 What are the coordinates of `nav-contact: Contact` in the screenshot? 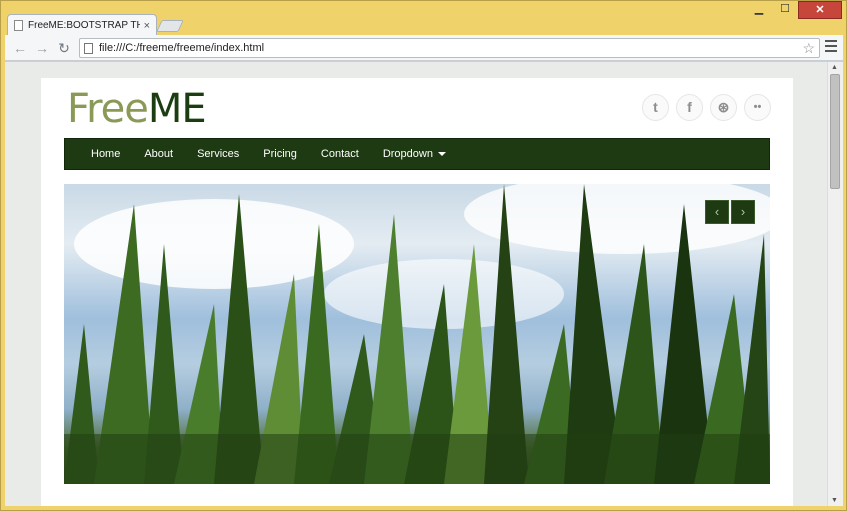 It's located at (340, 154).